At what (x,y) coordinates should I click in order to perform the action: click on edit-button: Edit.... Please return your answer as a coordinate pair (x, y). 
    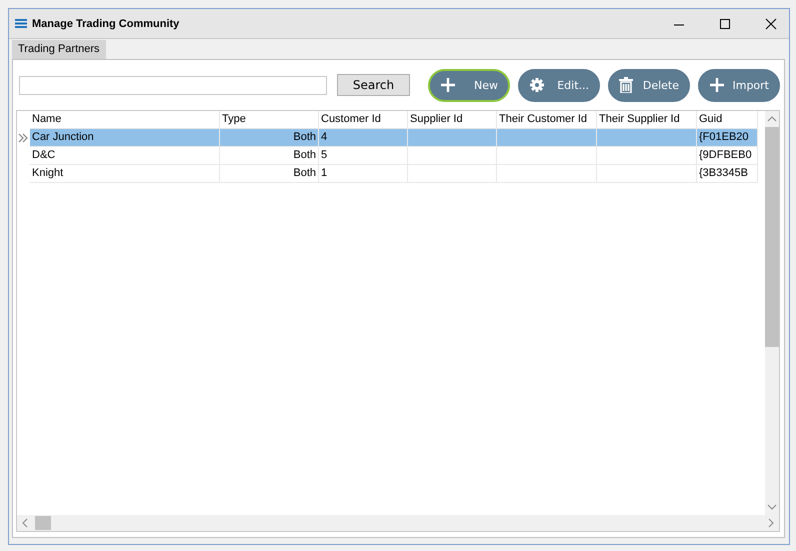
    Looking at the image, I should click on (559, 85).